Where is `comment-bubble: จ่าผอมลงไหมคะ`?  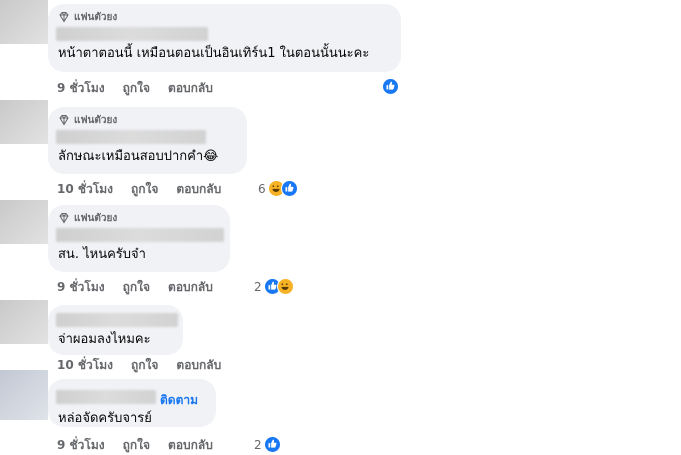 comment-bubble: จ่าผอมลงไหมคะ is located at coordinates (115, 330).